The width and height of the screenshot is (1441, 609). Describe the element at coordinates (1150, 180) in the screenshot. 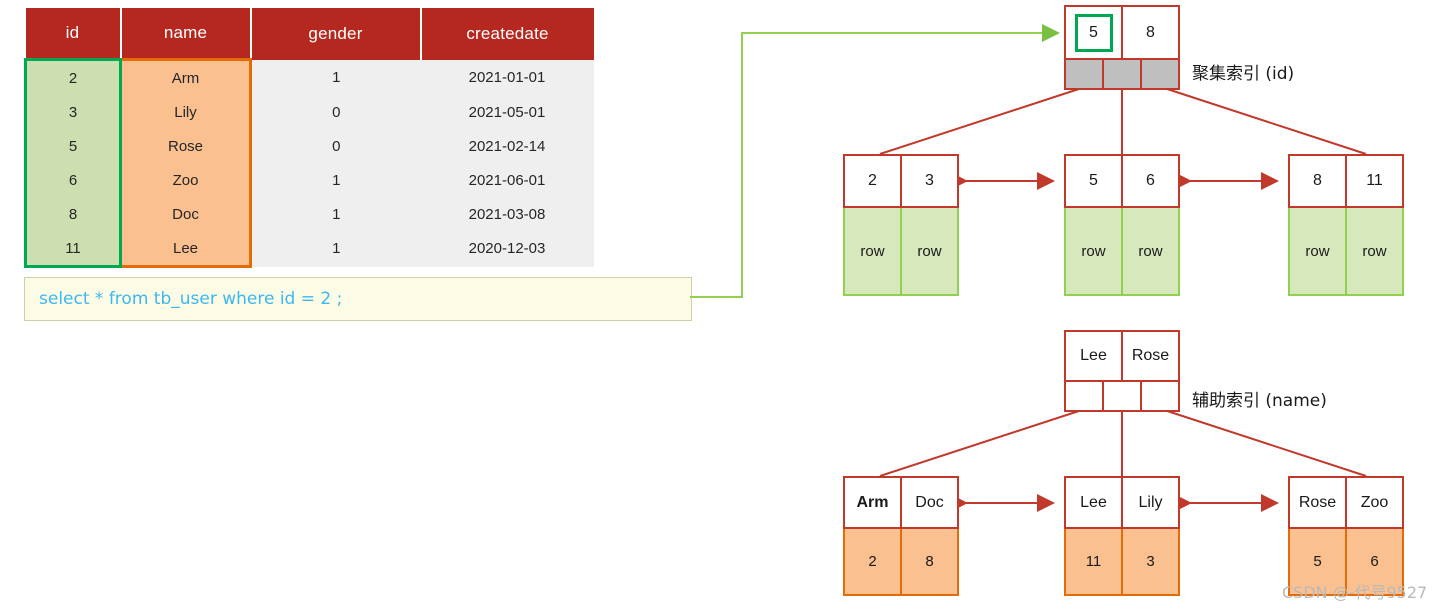

I see `leaf-key: 6` at that location.